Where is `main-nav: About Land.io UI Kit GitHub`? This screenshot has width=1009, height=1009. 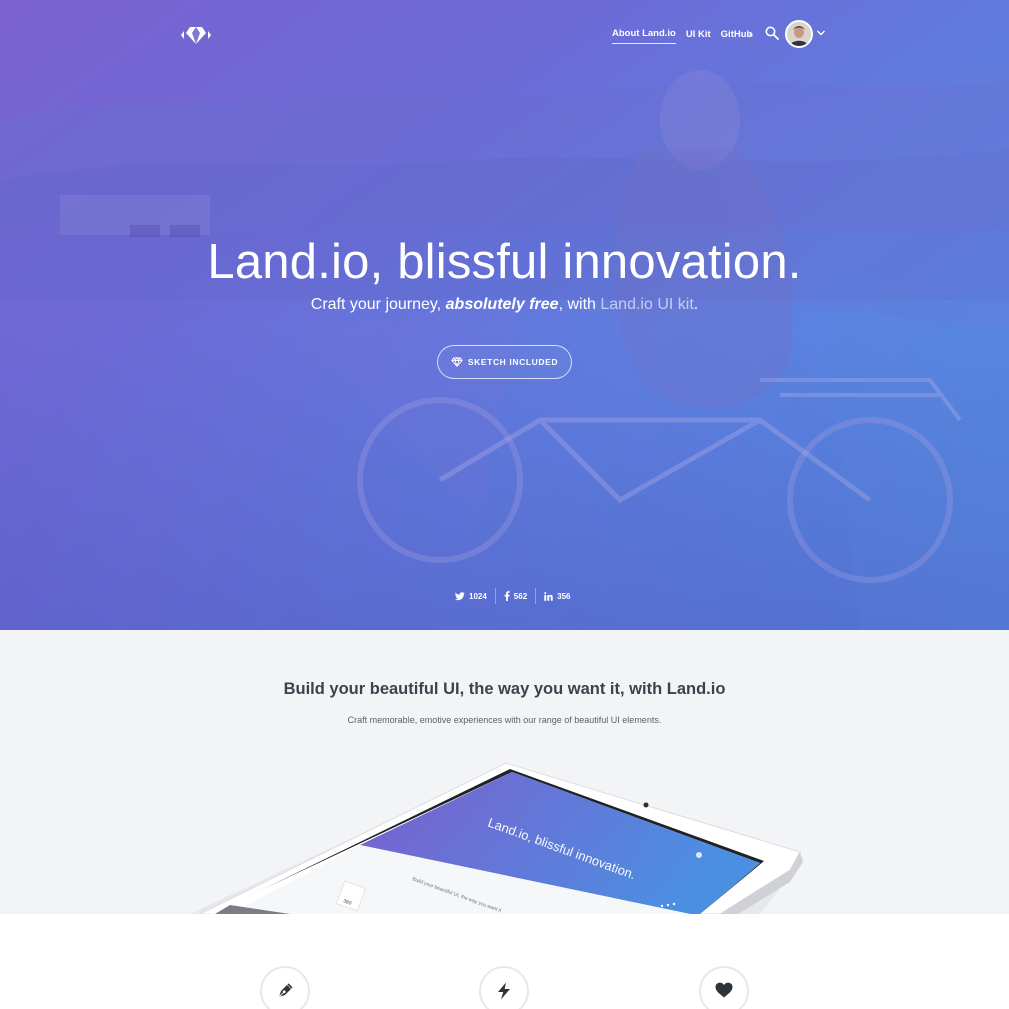
main-nav: About Land.io UI Kit GitHub is located at coordinates (682, 36).